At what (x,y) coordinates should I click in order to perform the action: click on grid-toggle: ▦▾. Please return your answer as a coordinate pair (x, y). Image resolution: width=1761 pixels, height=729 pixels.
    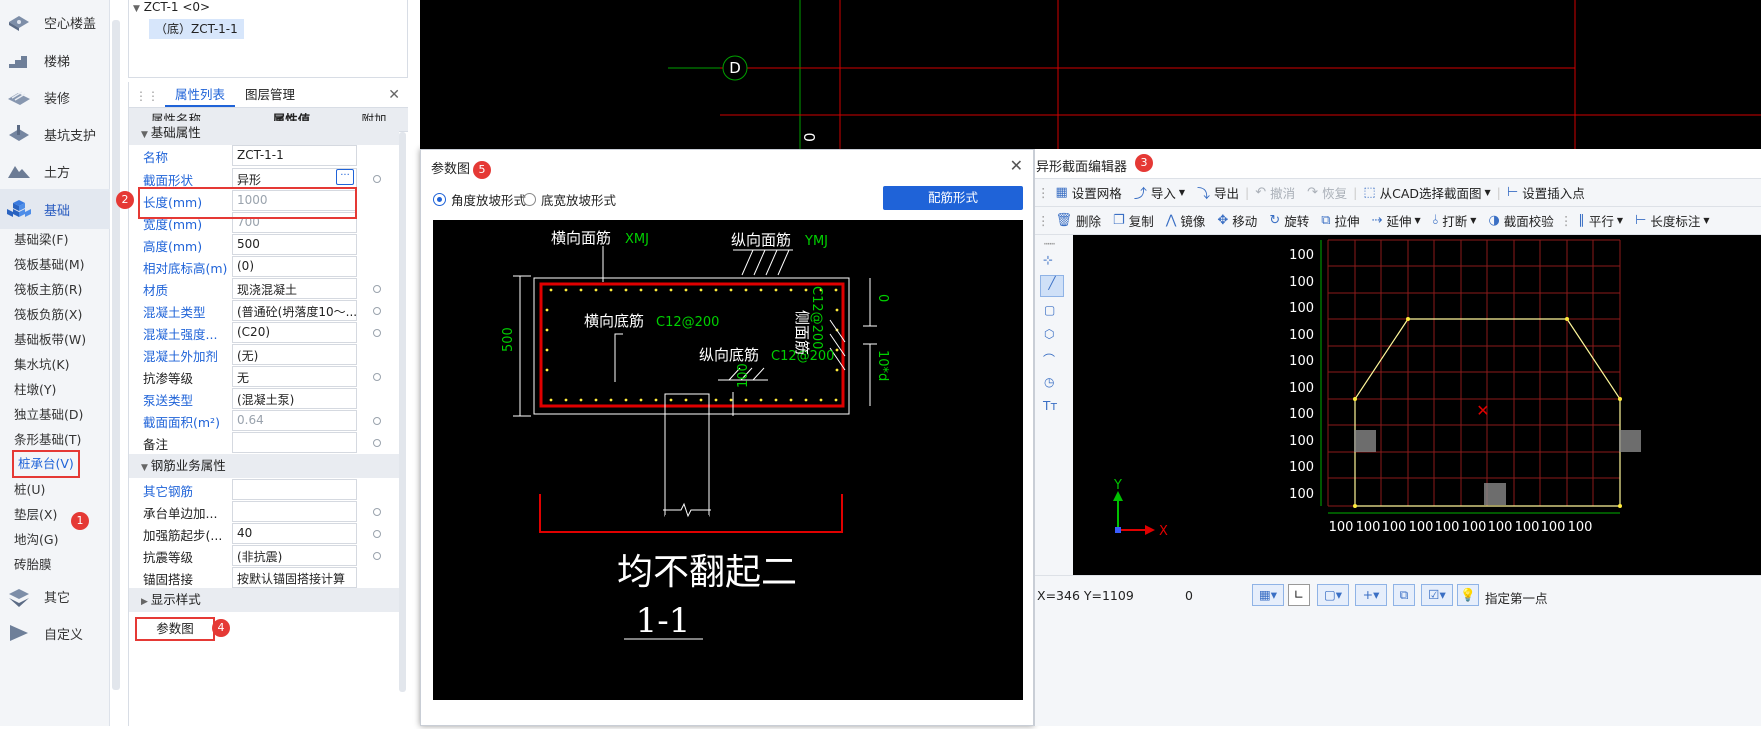
    Looking at the image, I should click on (1268, 595).